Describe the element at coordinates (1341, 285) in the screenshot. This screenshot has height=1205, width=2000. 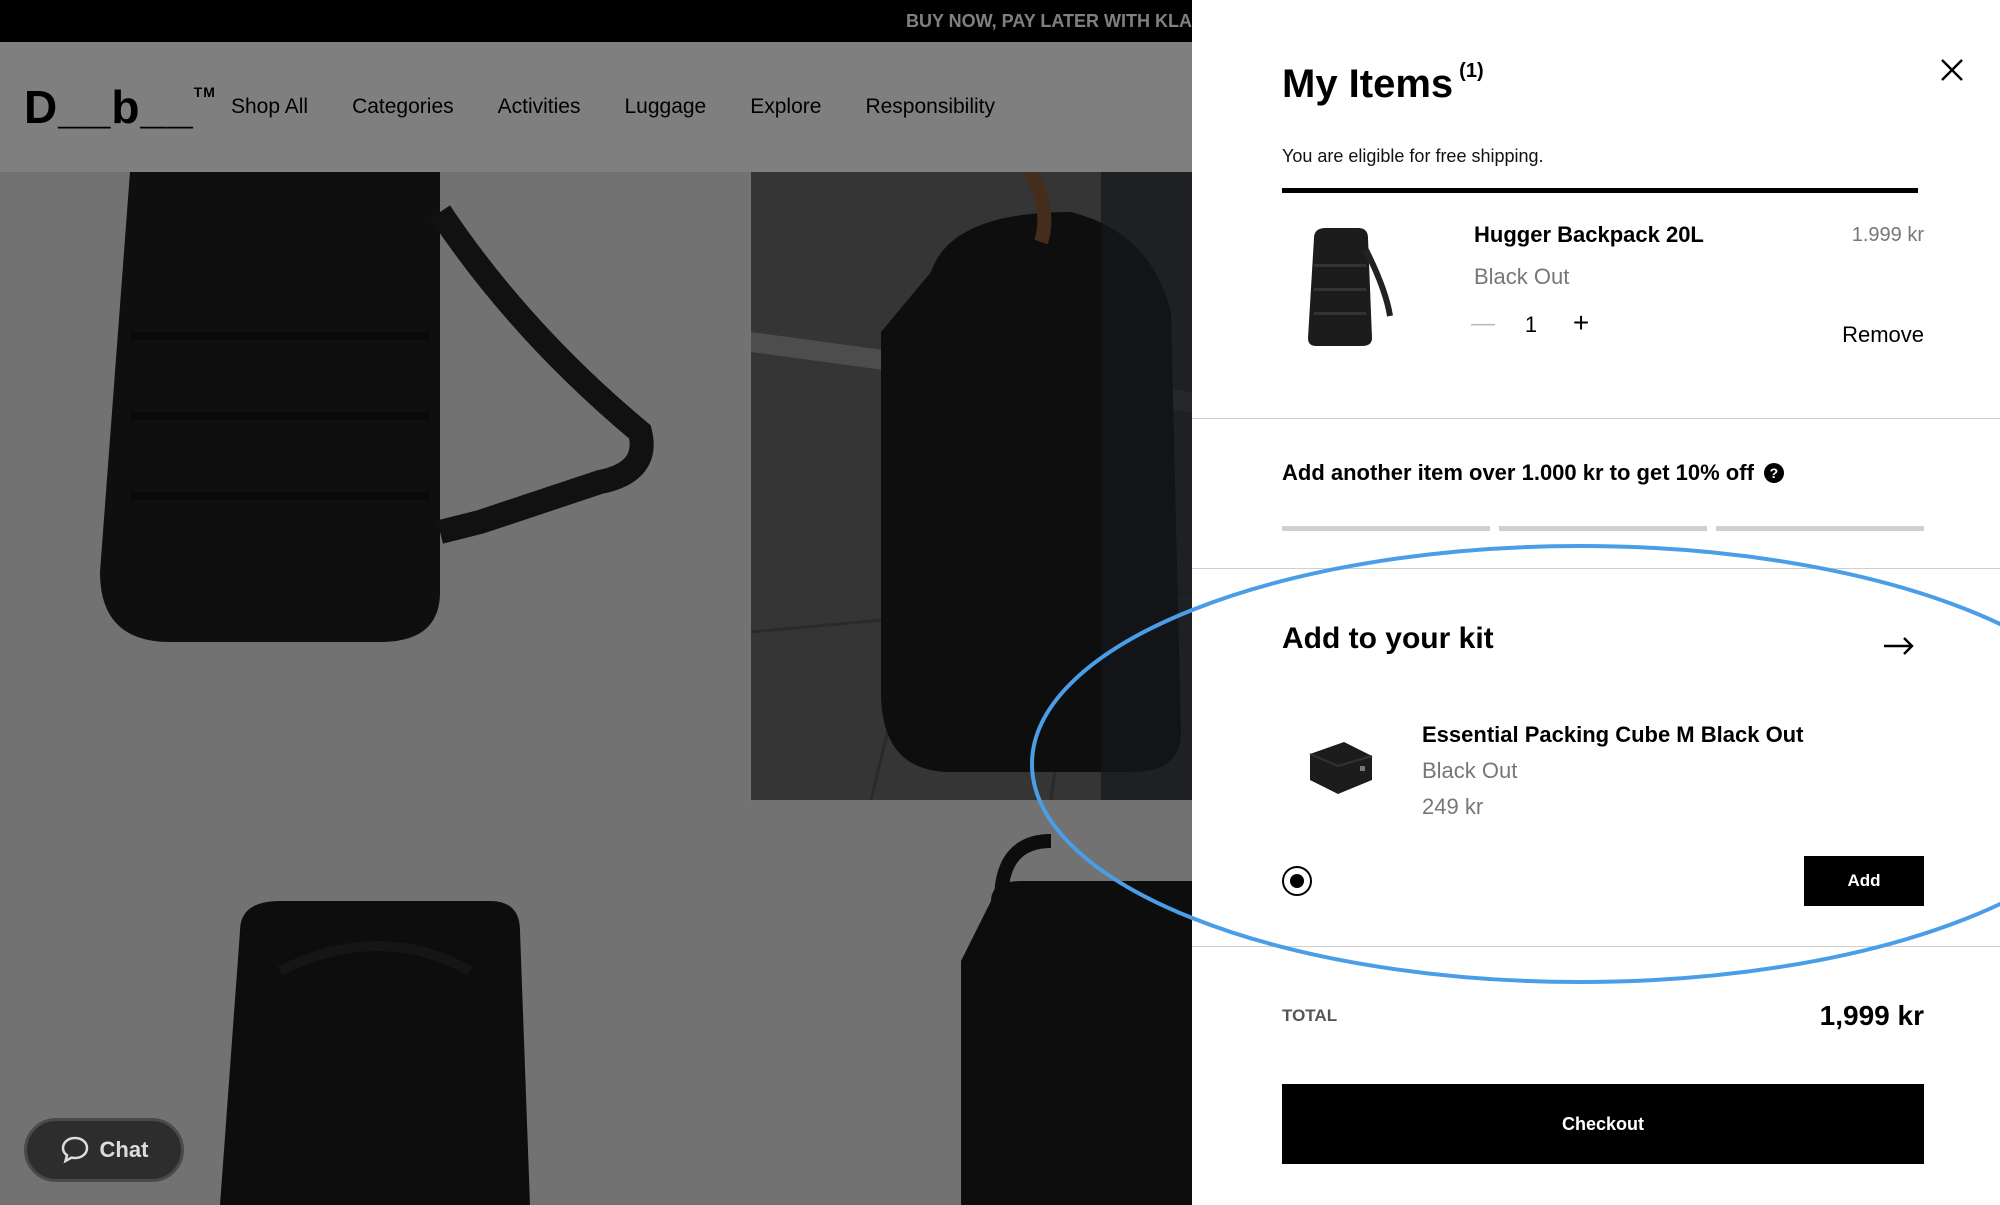
I see `backpack-product-image` at that location.